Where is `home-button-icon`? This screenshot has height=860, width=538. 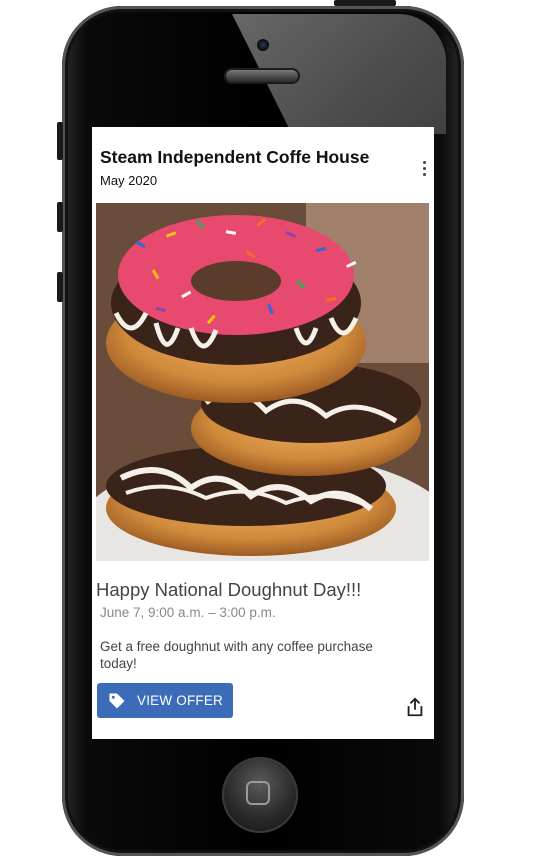 home-button-icon is located at coordinates (258, 793).